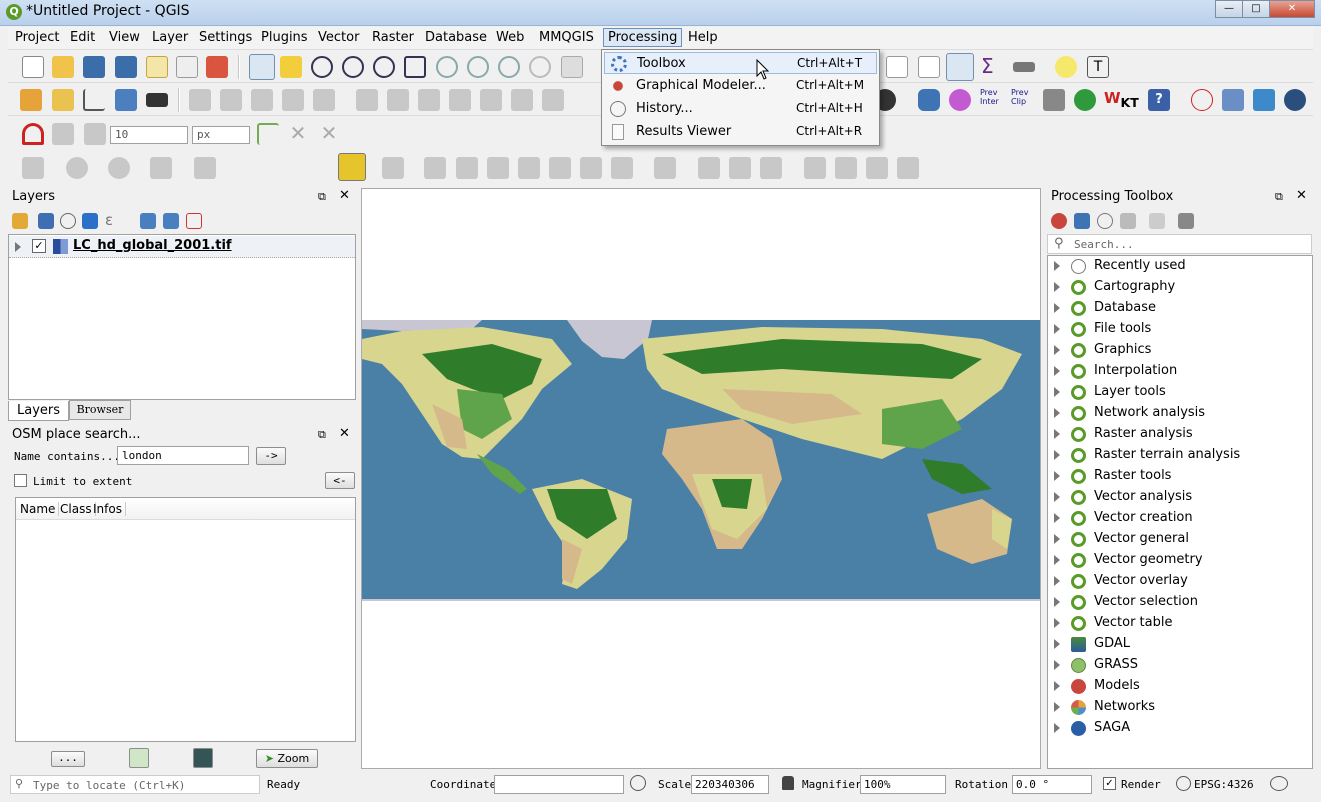  Describe the element at coordinates (740, 109) in the screenshot. I see `menu-item-history: History... Ctrl+Alt+H` at that location.